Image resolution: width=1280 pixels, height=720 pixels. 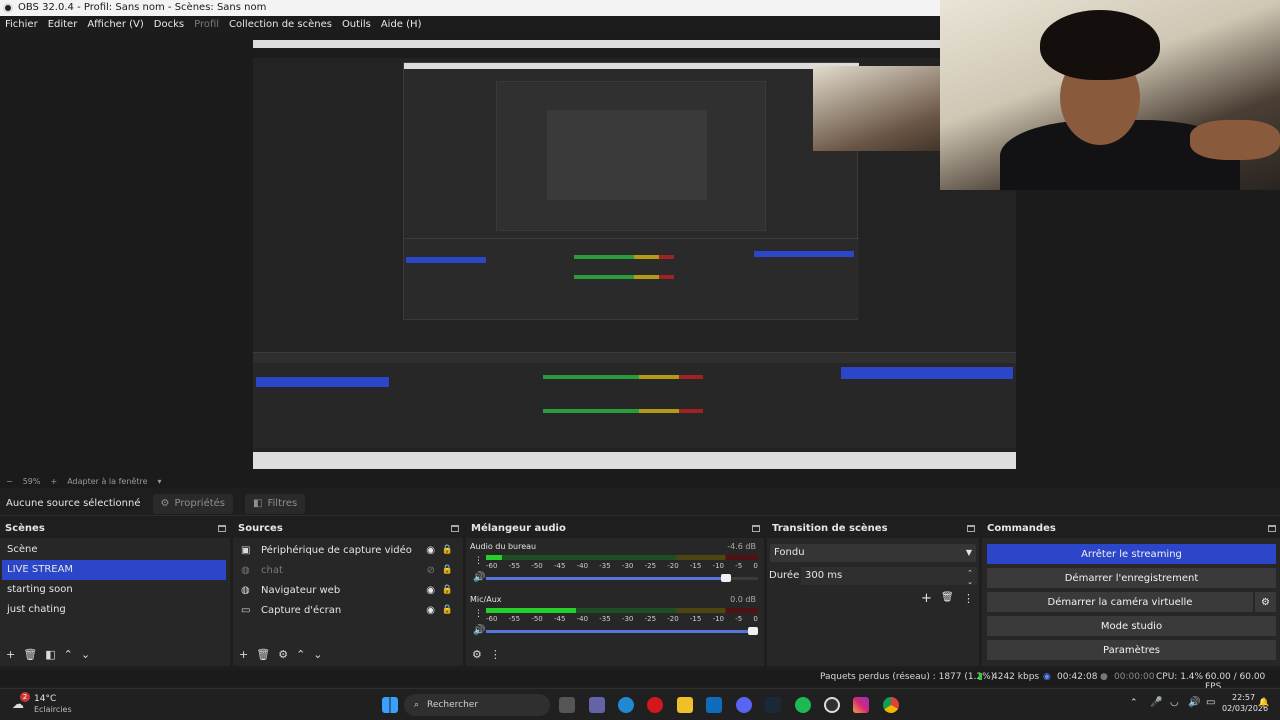 I want to click on source-item: ◍ chat ⊘ 🔒, so click(x=345, y=570).